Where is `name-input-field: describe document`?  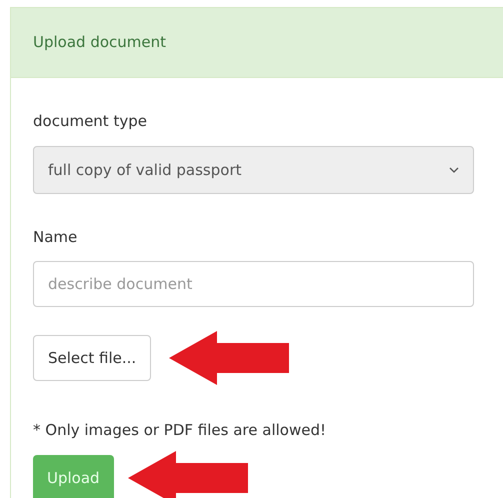 name-input-field: describe document is located at coordinates (253, 284).